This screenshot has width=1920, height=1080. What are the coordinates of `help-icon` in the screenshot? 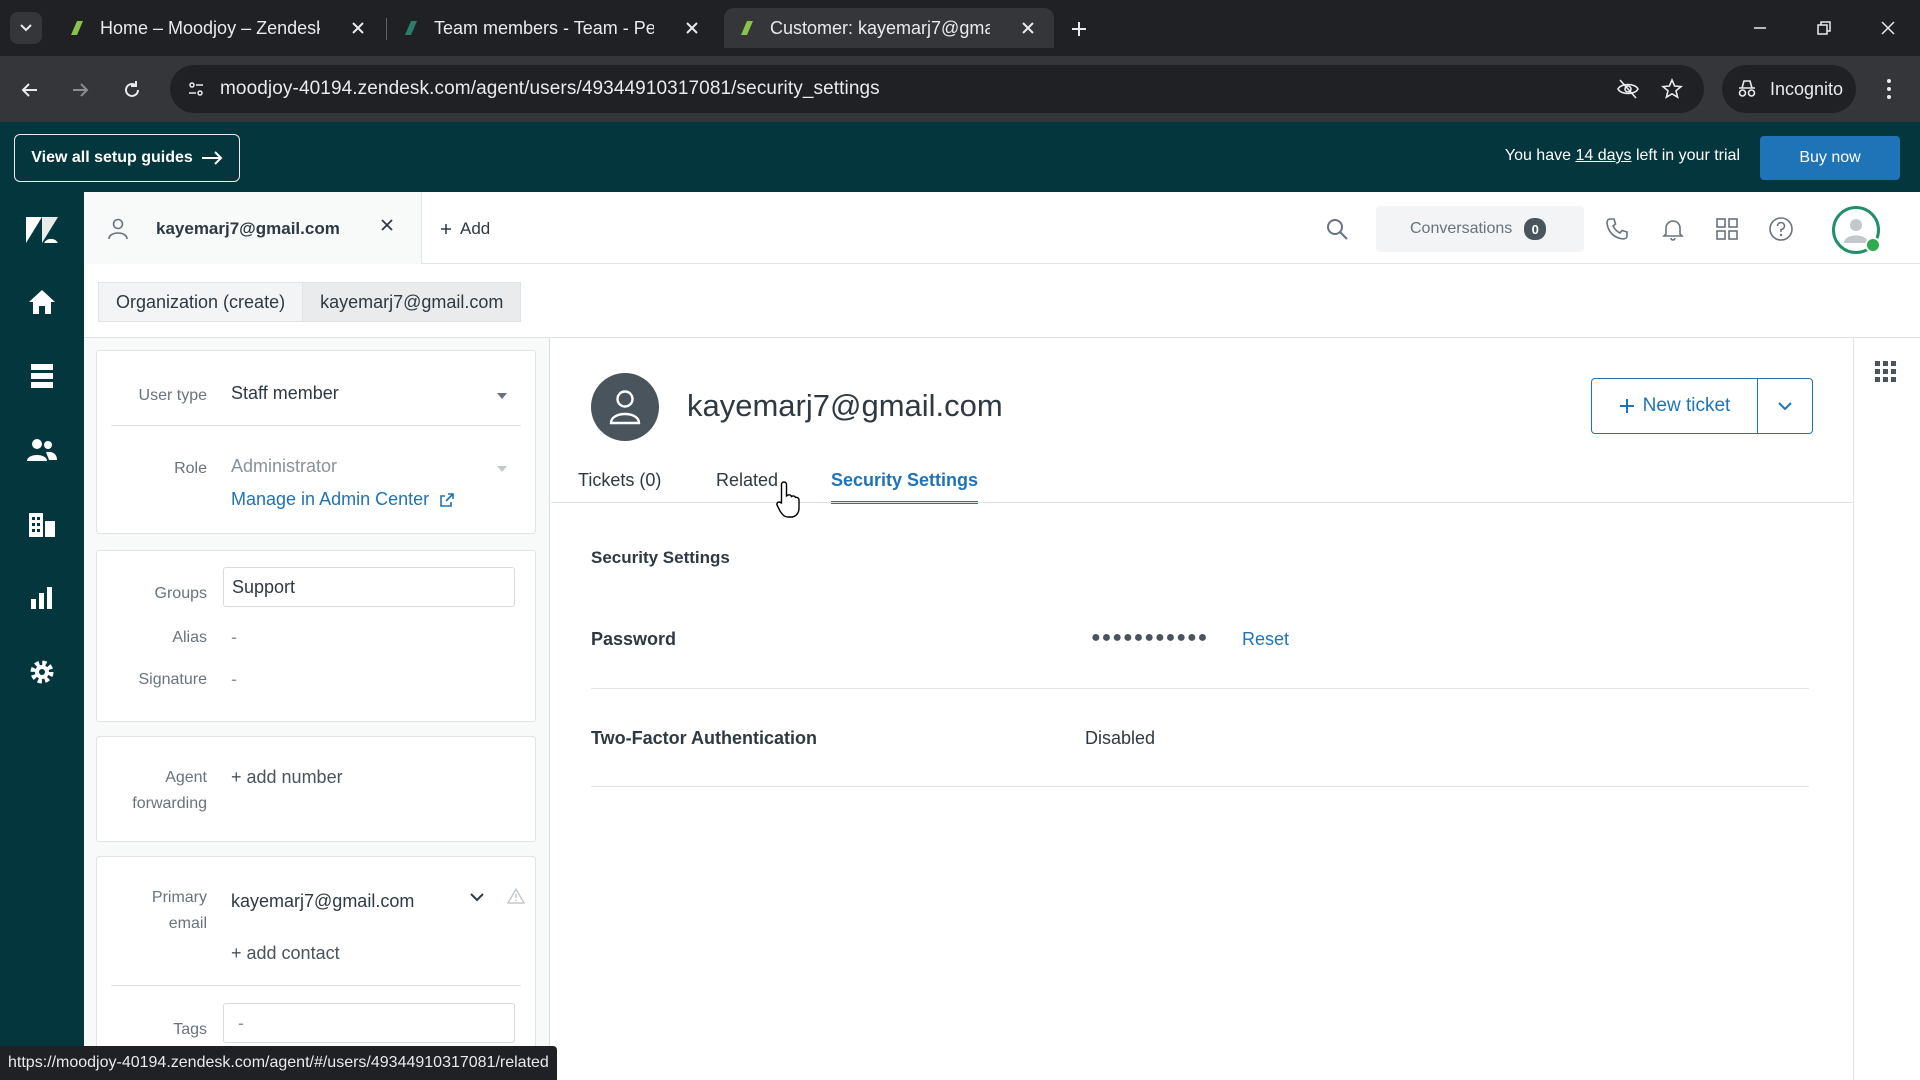 It's located at (1781, 229).